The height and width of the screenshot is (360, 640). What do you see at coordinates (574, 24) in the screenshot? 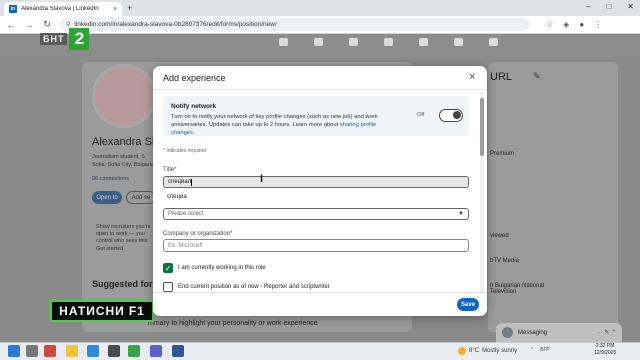
I see `browser-extensions: ☆ ◈ ● ⋮` at bounding box center [574, 24].